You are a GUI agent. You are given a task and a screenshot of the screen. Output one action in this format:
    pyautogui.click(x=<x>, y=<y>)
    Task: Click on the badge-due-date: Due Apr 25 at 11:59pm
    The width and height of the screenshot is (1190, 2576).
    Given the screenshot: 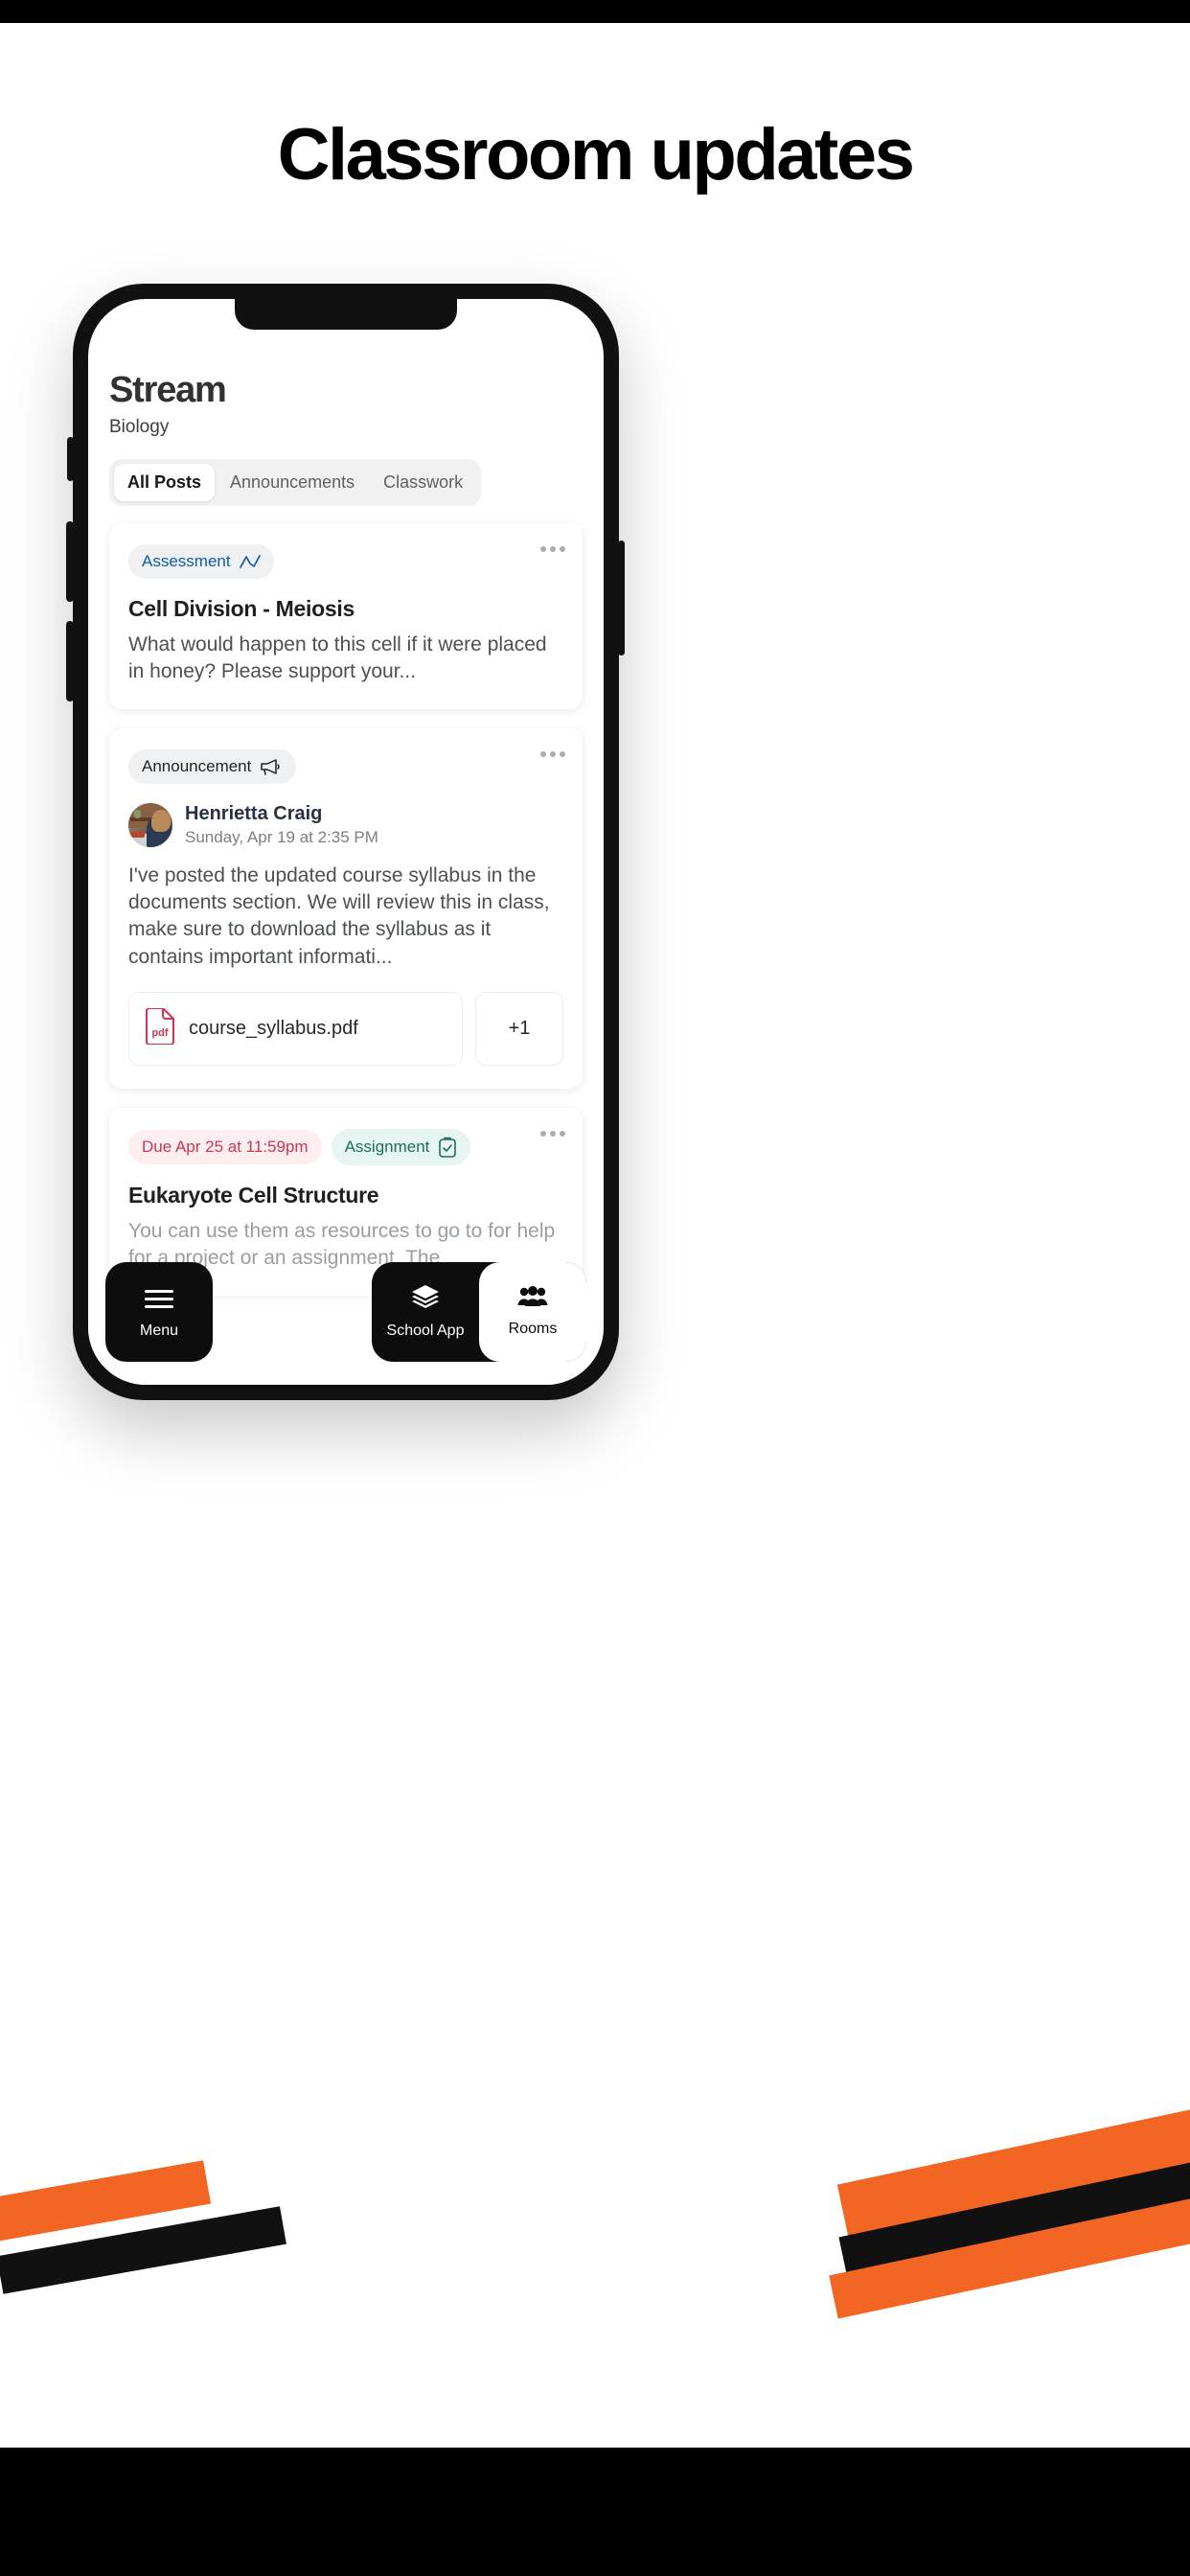 What is the action you would take?
    pyautogui.click(x=225, y=1147)
    